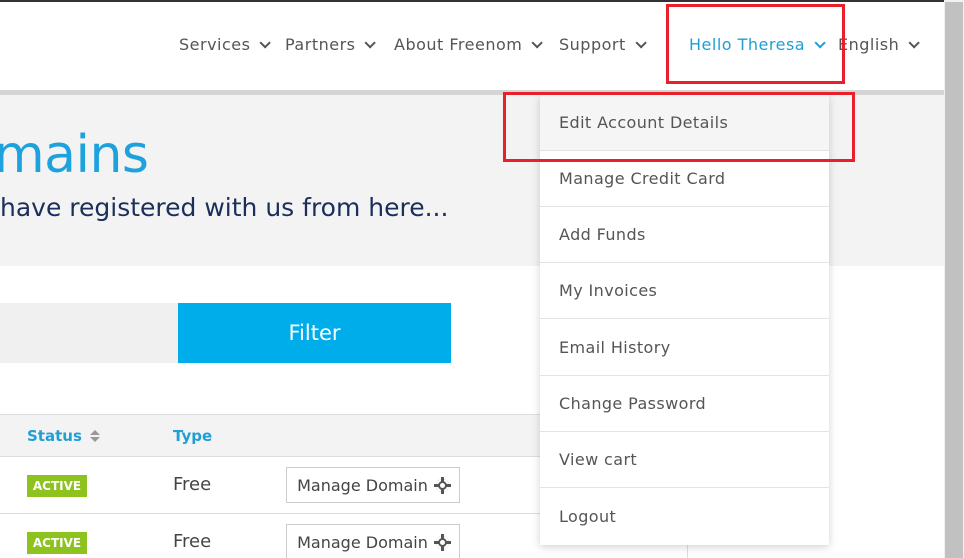  Describe the element at coordinates (215, 44) in the screenshot. I see `nav-services-label: Services` at that location.